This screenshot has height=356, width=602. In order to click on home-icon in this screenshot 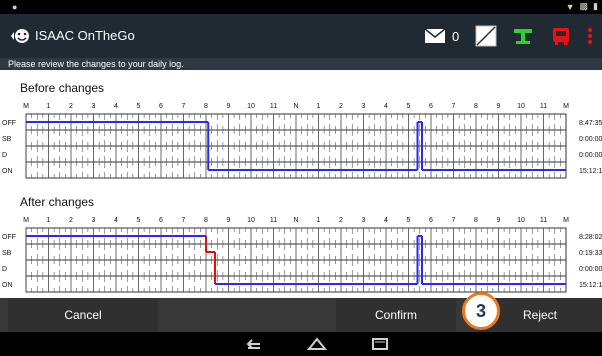, I will do `click(317, 344)`.